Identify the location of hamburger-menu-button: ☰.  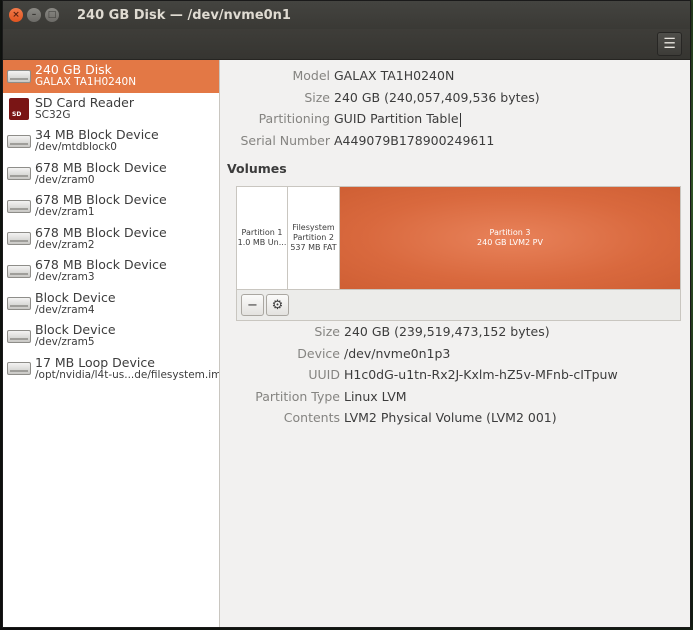
(669, 44).